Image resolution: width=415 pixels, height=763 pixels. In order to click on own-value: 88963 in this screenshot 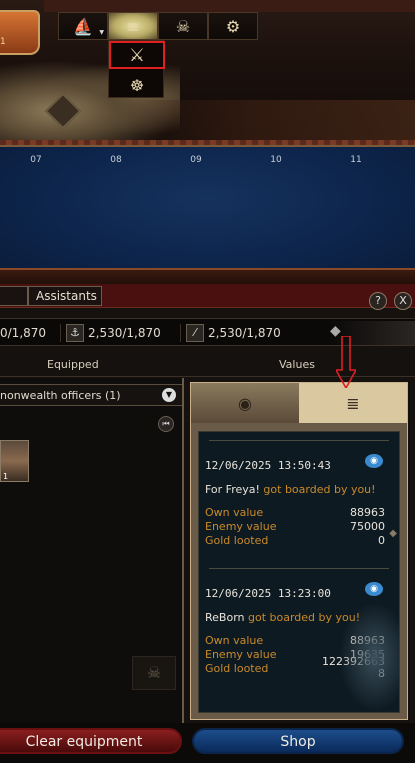, I will do `click(367, 512)`.